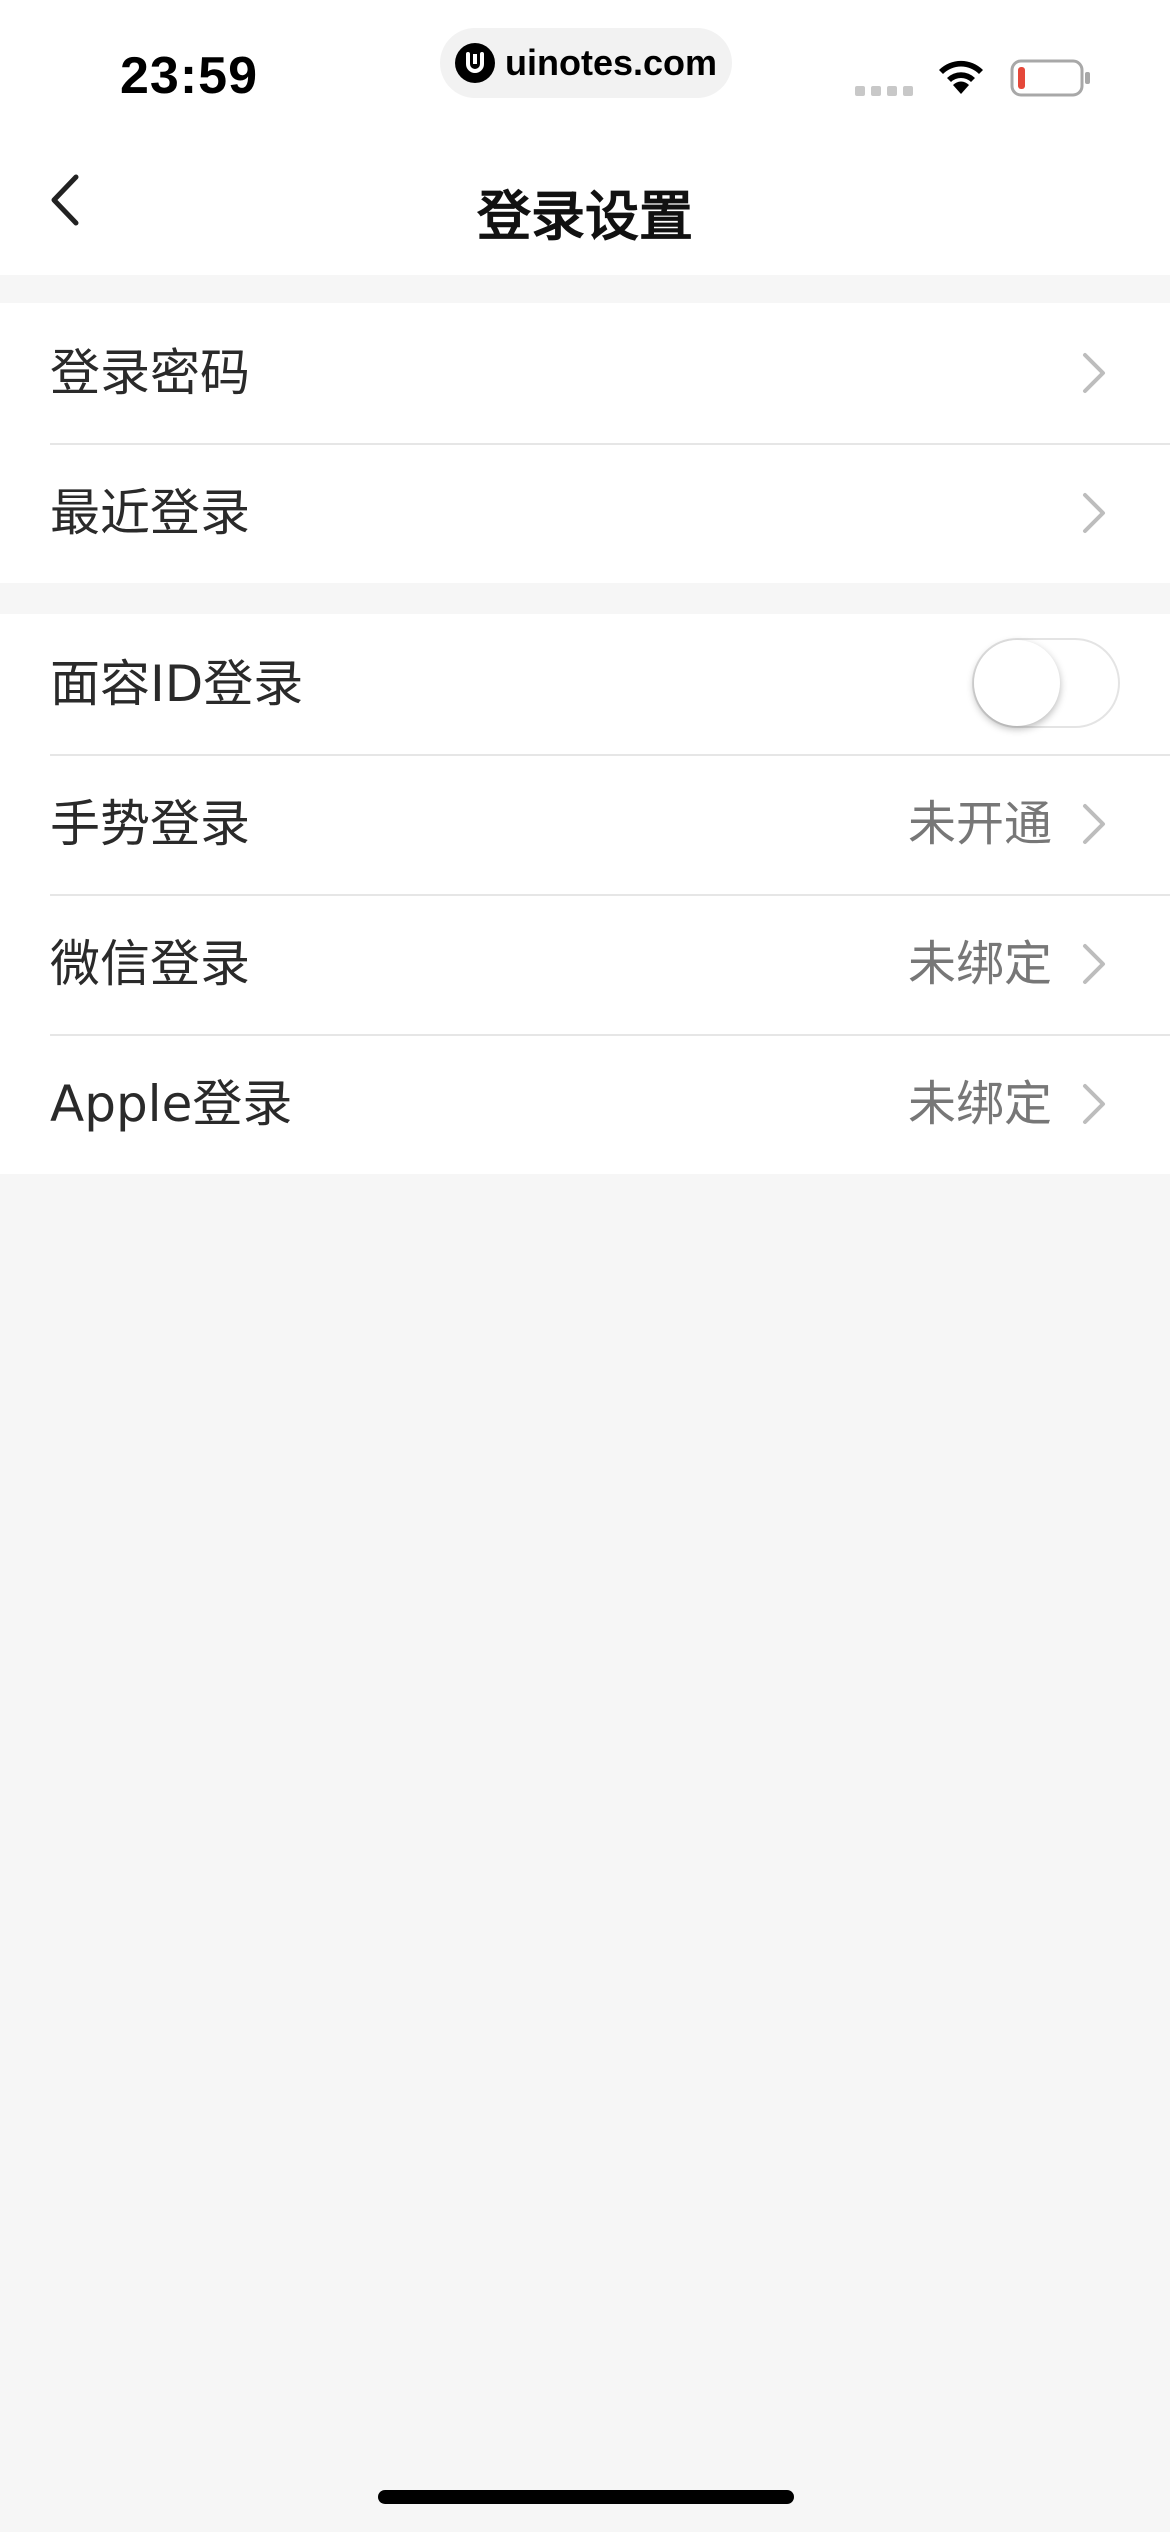 This screenshot has width=1170, height=2532. I want to click on row-label: 手势登录, so click(150, 824).